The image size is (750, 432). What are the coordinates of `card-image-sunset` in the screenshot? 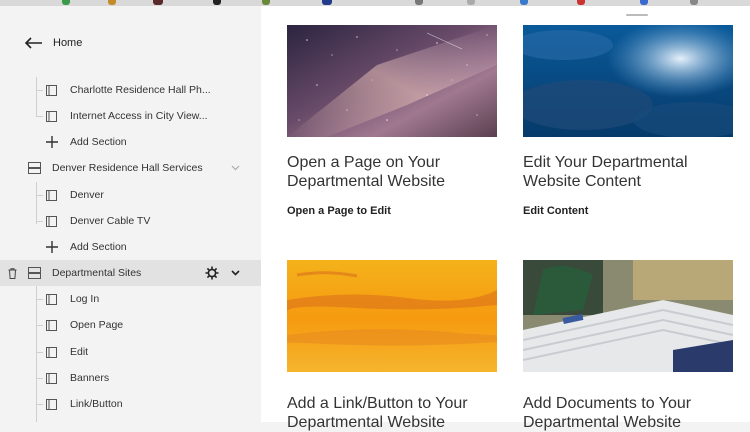 It's located at (392, 316).